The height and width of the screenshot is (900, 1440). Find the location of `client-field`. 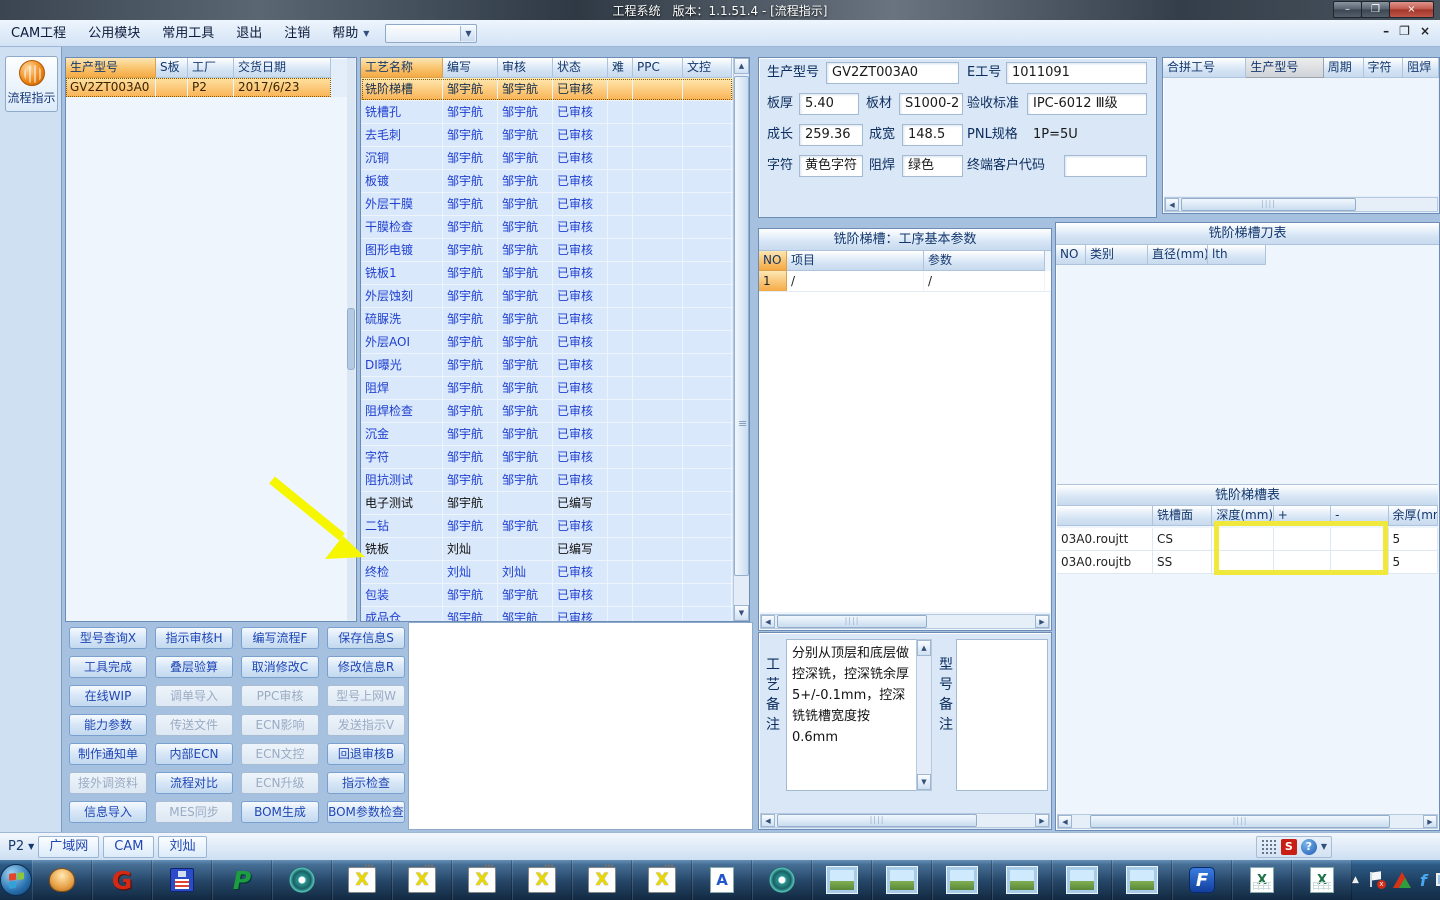

client-field is located at coordinates (1105, 166).